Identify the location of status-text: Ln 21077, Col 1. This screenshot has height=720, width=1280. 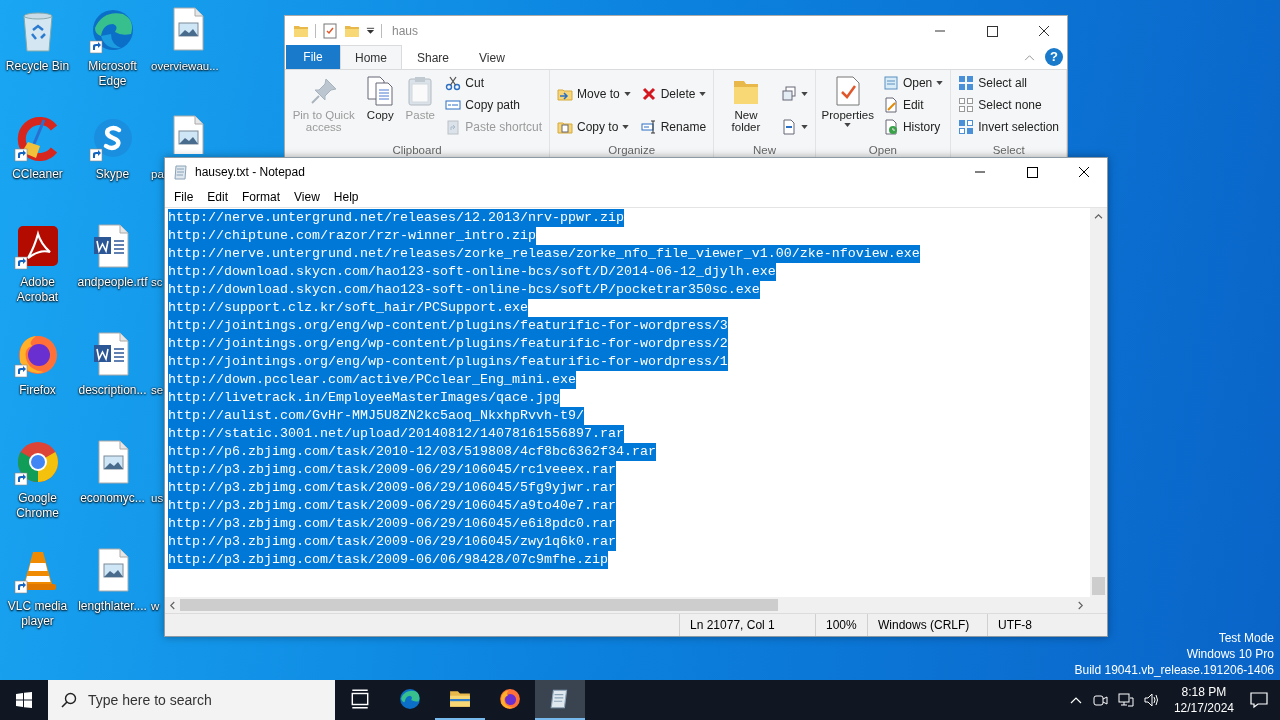
(732, 625).